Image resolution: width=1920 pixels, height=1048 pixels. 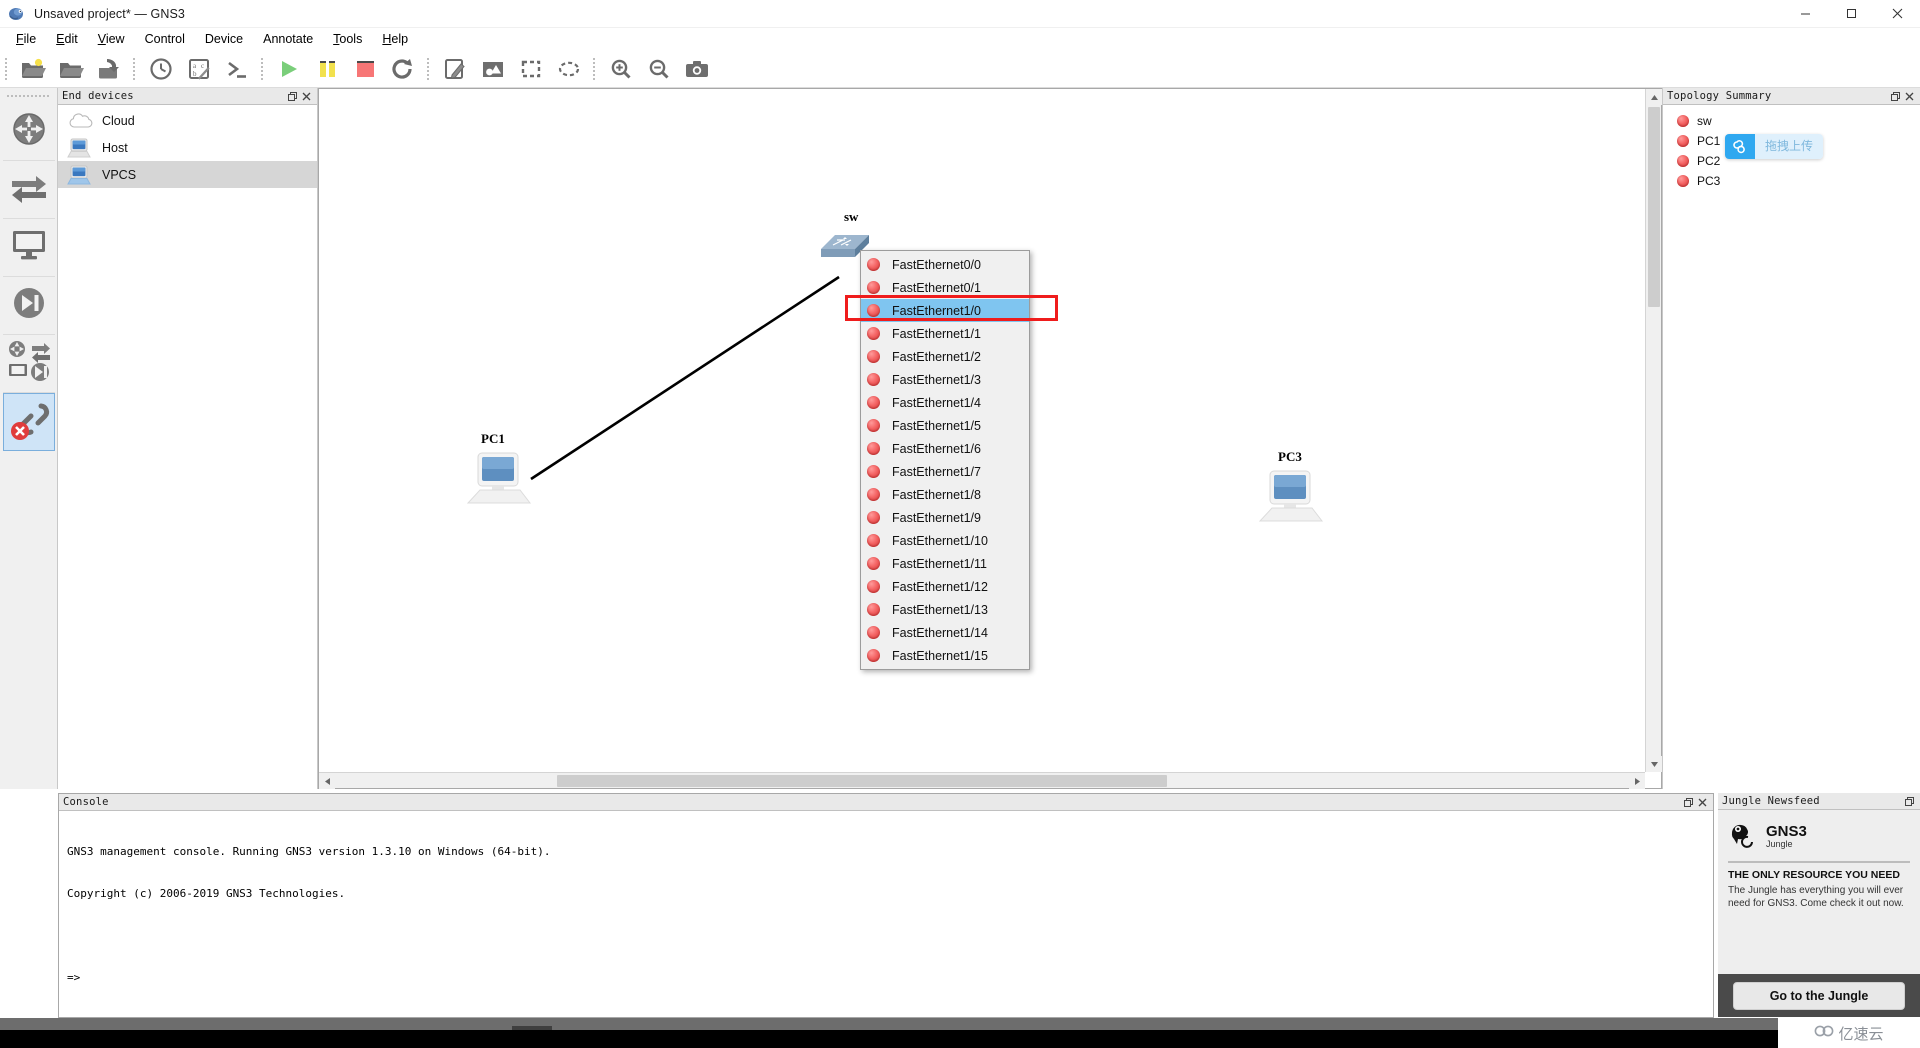 I want to click on scroll-left-icon, so click(x=327, y=781).